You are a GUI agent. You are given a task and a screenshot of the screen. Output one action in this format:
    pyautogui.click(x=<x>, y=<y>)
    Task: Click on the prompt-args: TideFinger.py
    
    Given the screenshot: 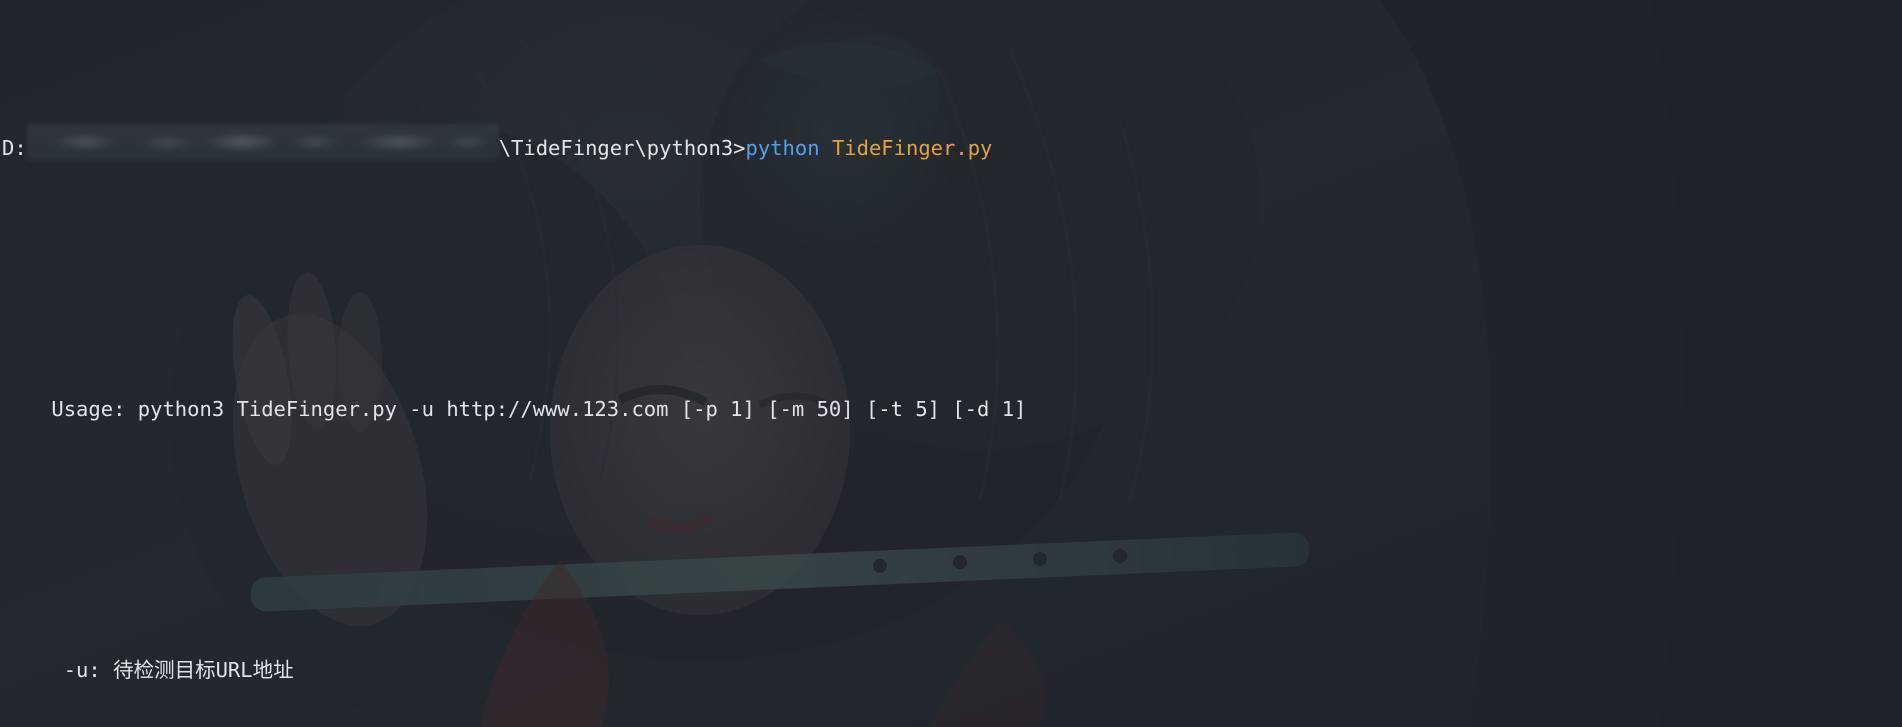 What is the action you would take?
    pyautogui.click(x=912, y=148)
    